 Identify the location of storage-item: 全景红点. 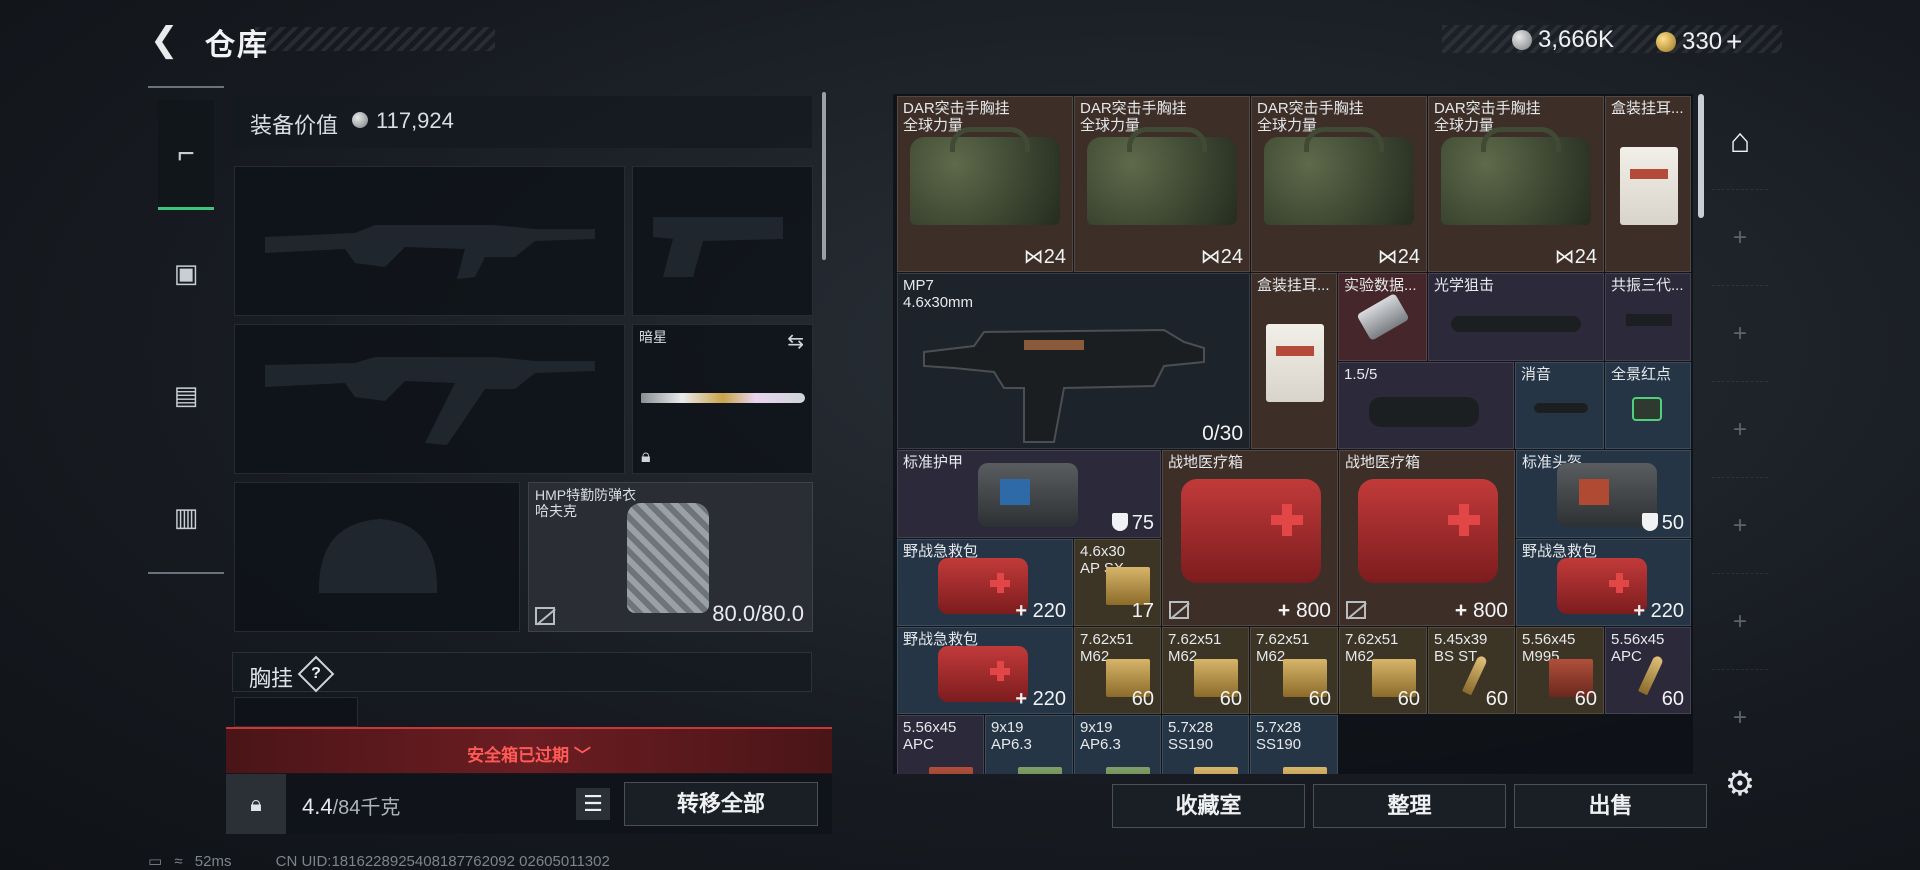
(1648, 405).